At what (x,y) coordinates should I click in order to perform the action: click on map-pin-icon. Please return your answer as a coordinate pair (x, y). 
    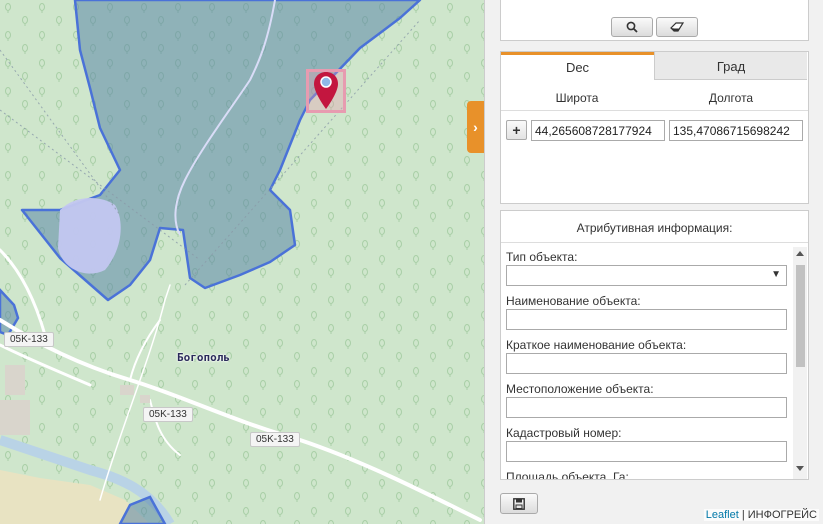
    Looking at the image, I should click on (326, 90).